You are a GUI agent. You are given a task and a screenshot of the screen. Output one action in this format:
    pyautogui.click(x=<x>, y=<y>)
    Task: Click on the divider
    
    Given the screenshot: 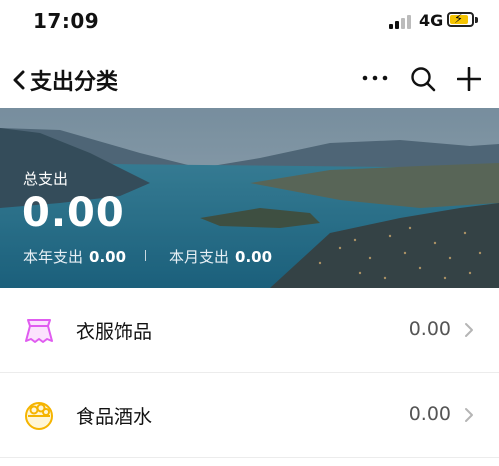 What is the action you would take?
    pyautogui.click(x=145, y=255)
    